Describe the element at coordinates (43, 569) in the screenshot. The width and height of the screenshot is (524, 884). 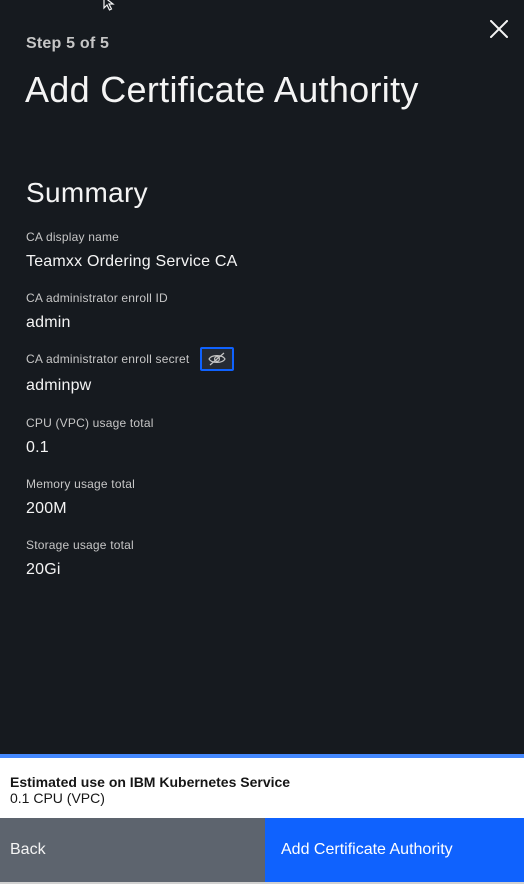
I see `field-value: 20Gi` at that location.